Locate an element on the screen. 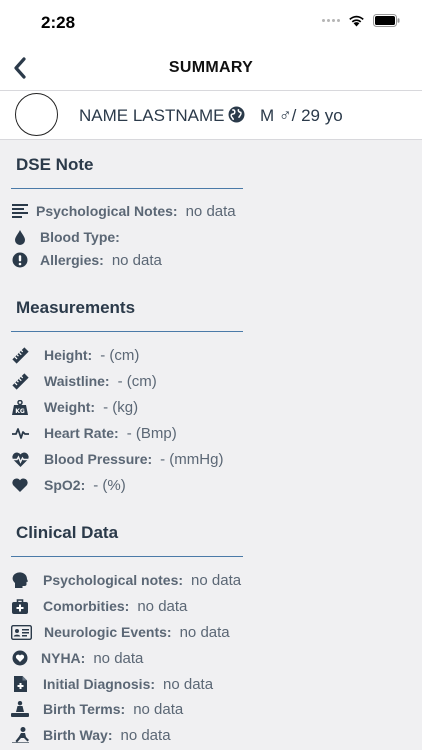  patient-name: NAME LASTNAME is located at coordinates (152, 115).